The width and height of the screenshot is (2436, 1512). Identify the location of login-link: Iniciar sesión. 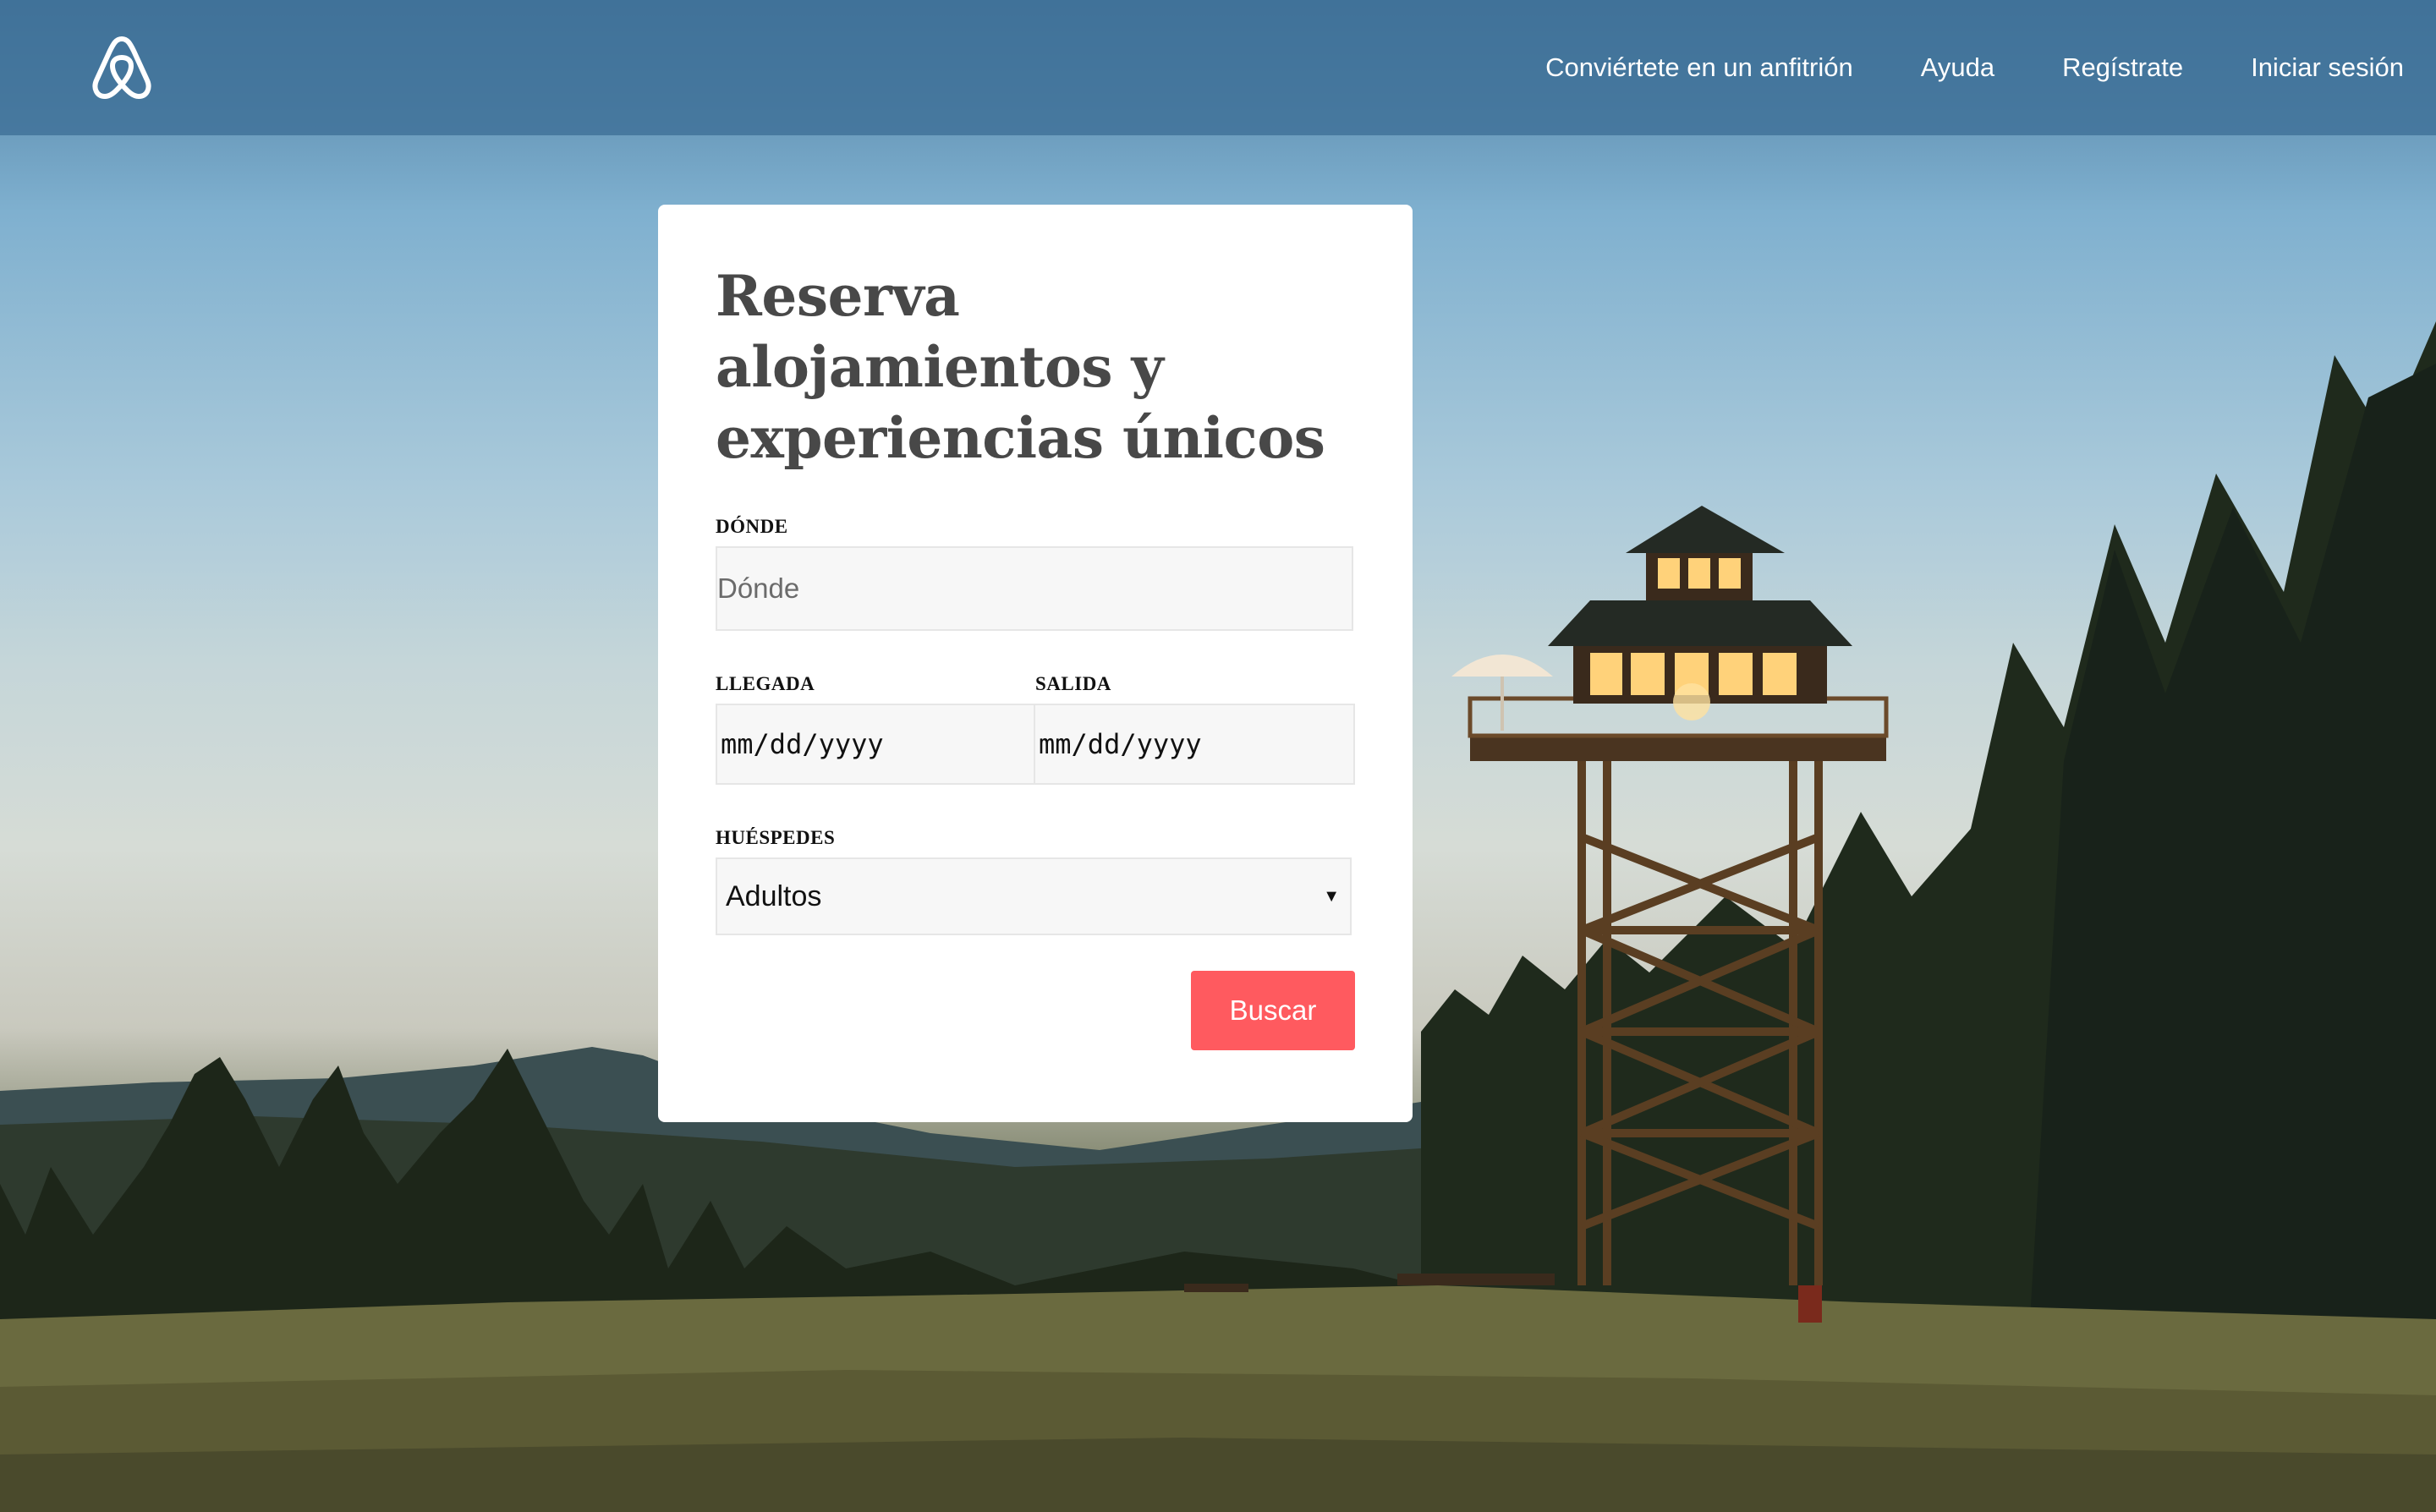
(2328, 67).